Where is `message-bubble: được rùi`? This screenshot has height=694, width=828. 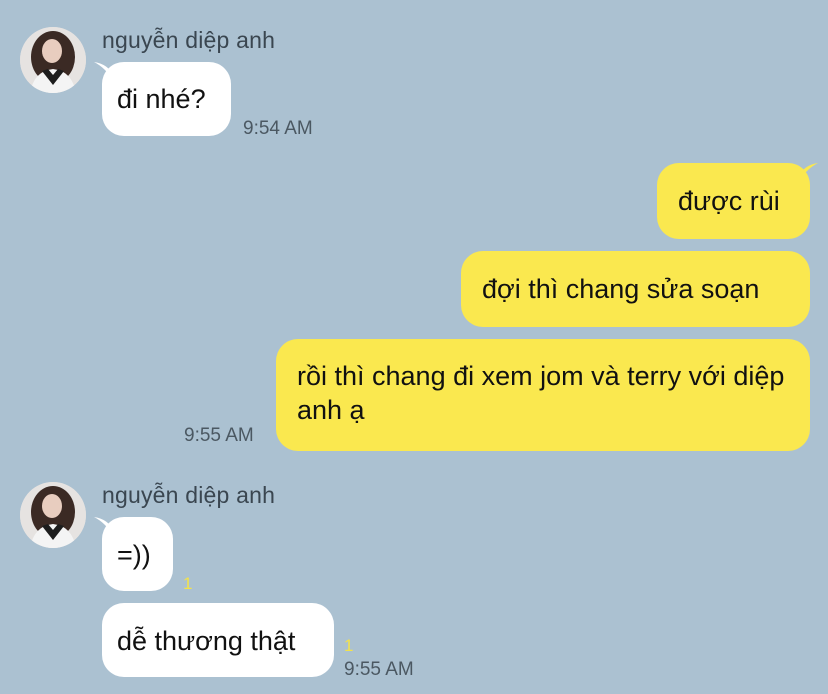 message-bubble: được rùi is located at coordinates (733, 201).